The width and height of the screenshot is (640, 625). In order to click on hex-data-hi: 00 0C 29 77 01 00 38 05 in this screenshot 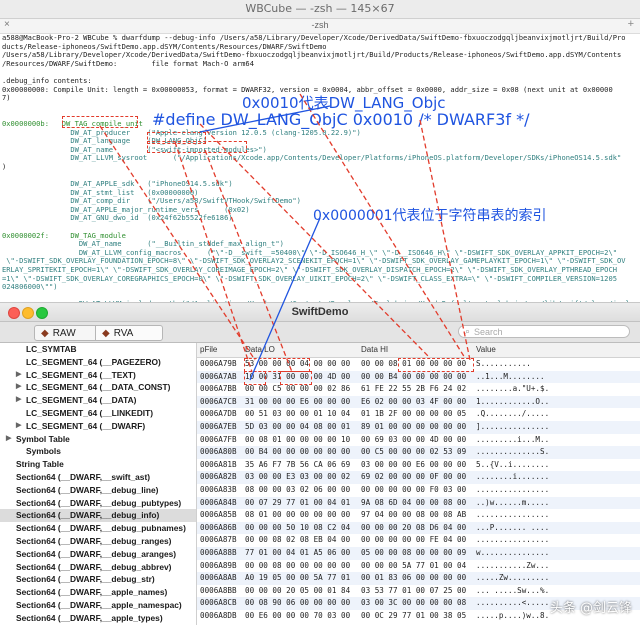, I will do `click(413, 616)`.